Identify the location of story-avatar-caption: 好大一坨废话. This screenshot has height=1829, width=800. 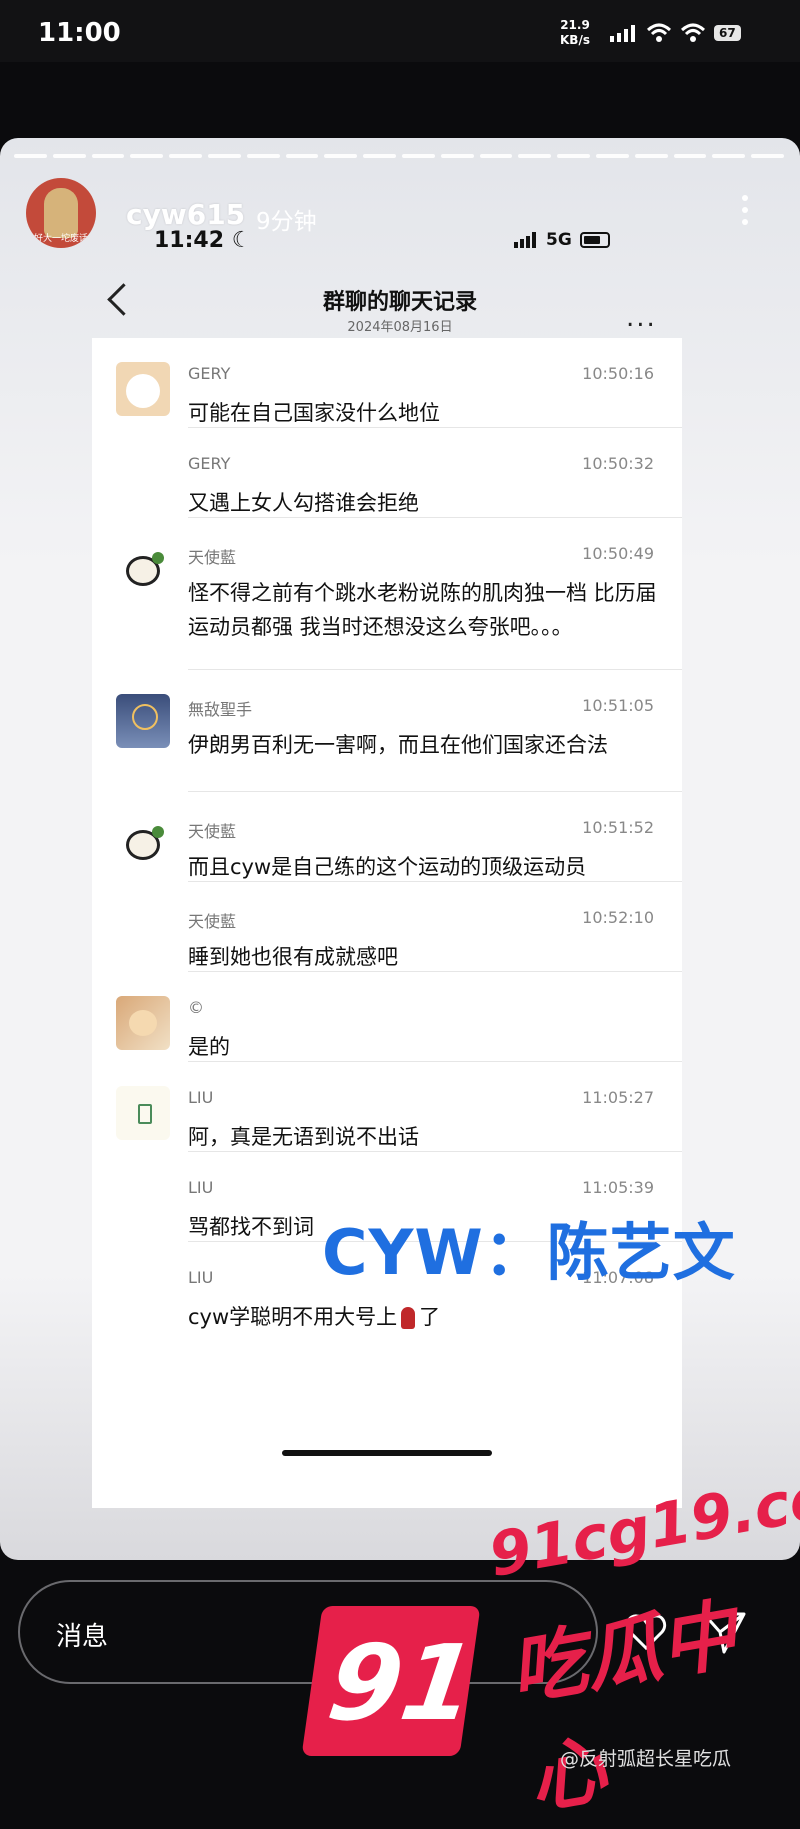
(60, 239).